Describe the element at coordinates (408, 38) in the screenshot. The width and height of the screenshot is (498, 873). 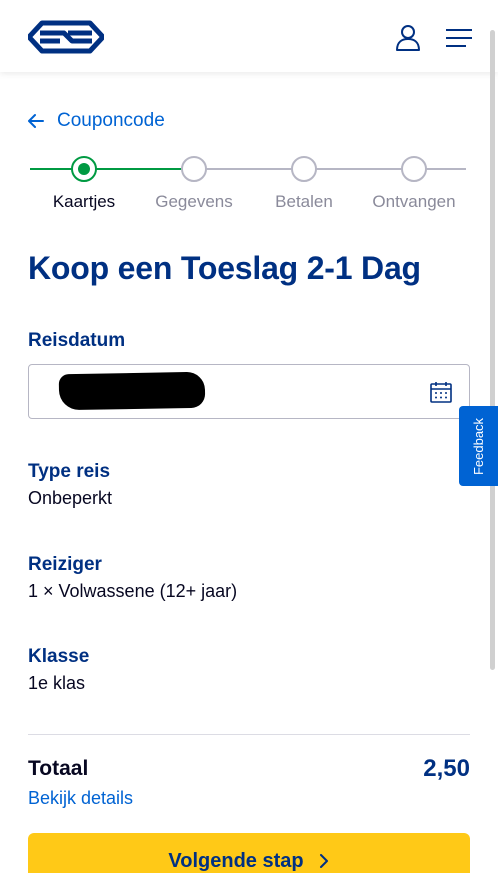
I see `user-icon` at that location.